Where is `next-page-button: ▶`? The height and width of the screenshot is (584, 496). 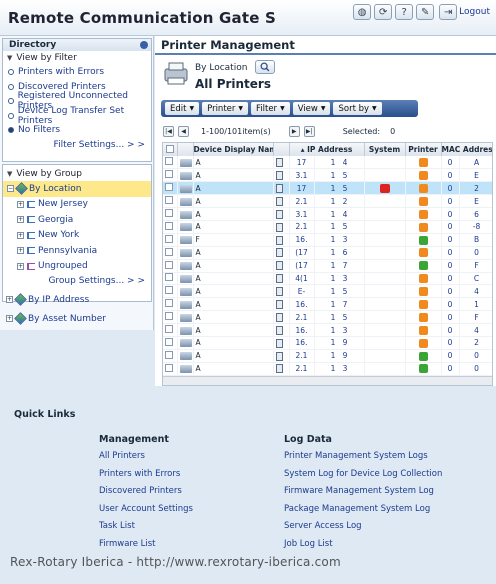
next-page-button: ▶ is located at coordinates (294, 131).